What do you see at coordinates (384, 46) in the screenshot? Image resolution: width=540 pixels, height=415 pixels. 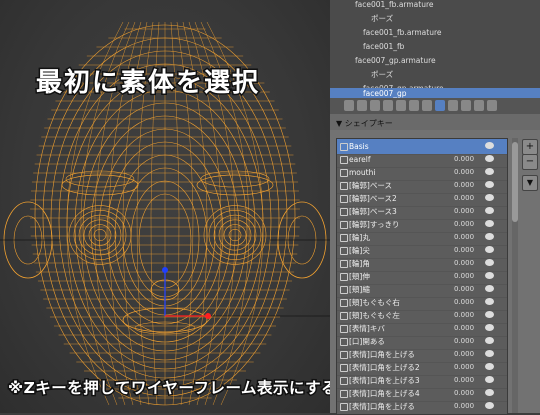 I see `outliner-label: face001_fb` at bounding box center [384, 46].